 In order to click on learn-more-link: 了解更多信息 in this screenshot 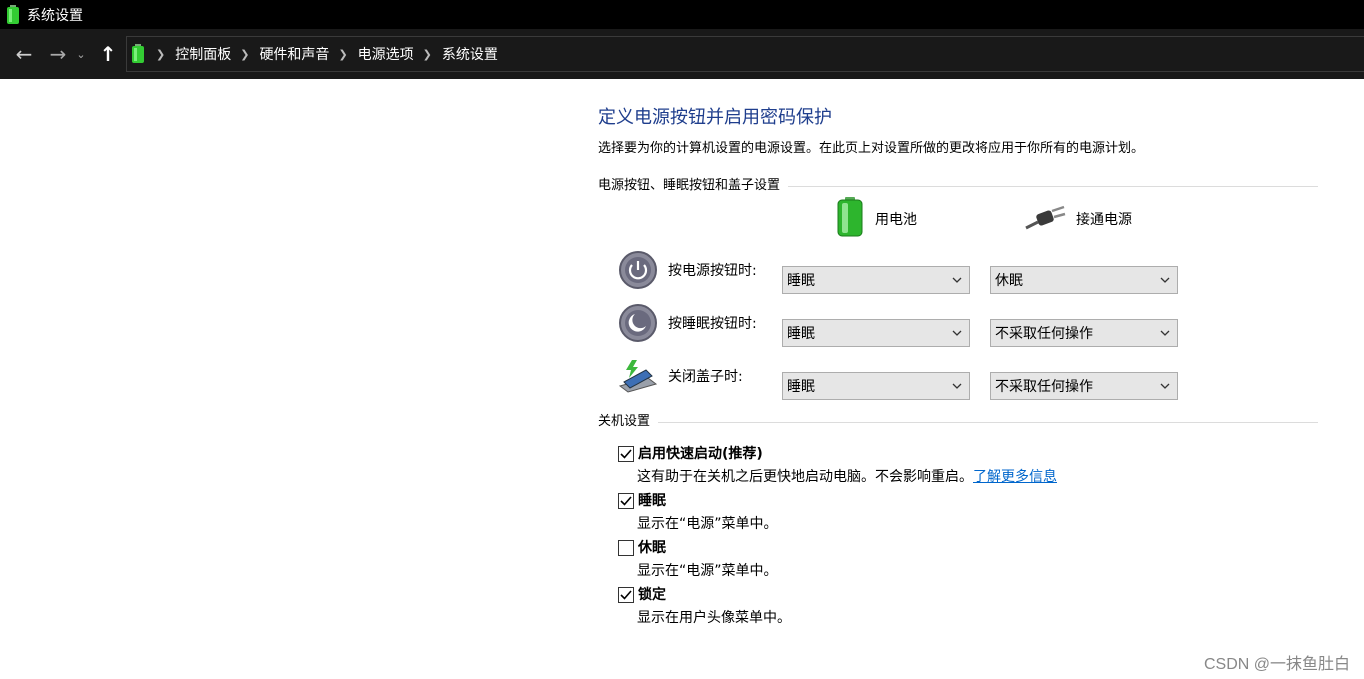, I will do `click(1015, 477)`.